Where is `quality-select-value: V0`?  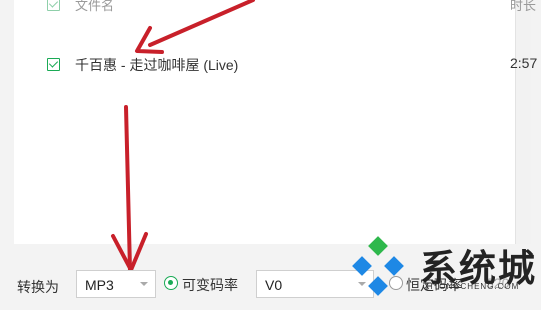
quality-select-value: V0 is located at coordinates (274, 285).